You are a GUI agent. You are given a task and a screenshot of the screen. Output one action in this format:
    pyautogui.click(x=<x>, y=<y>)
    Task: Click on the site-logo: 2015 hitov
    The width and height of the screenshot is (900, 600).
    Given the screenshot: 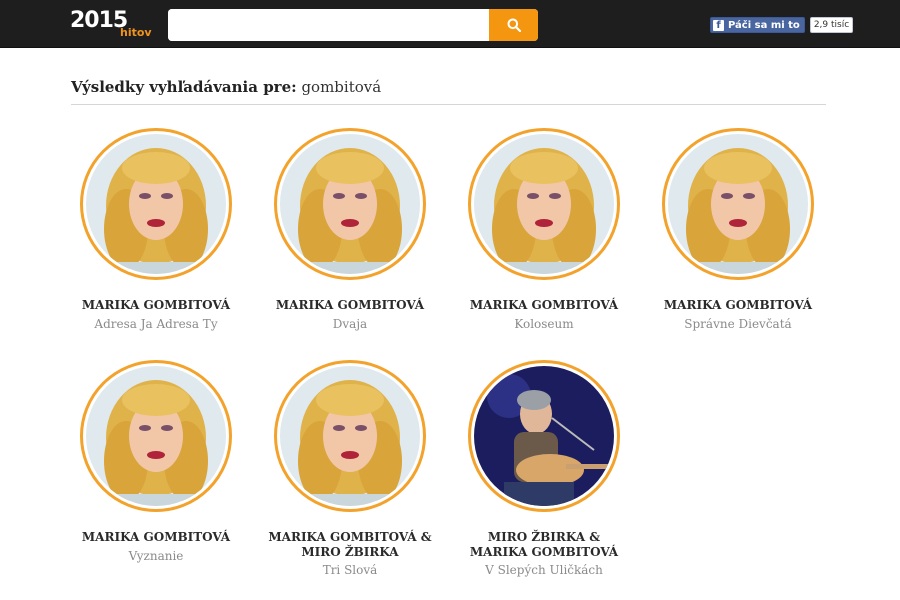 What is the action you would take?
    pyautogui.click(x=111, y=25)
    